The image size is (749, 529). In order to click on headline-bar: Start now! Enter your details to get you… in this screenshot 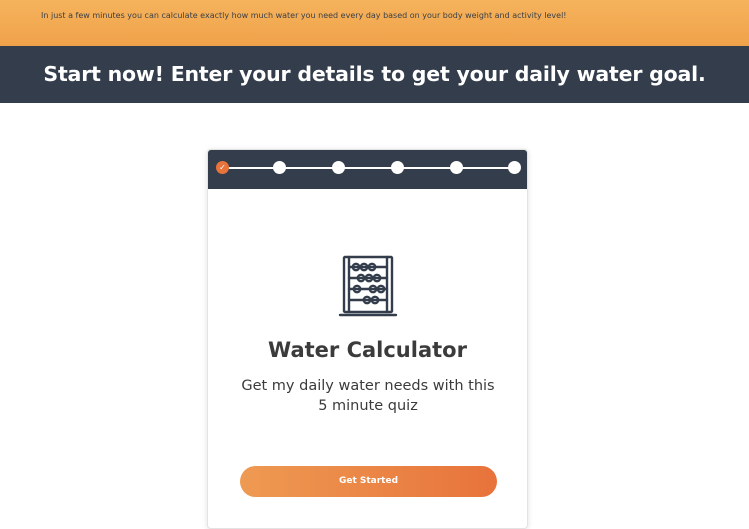, I will do `click(374, 74)`.